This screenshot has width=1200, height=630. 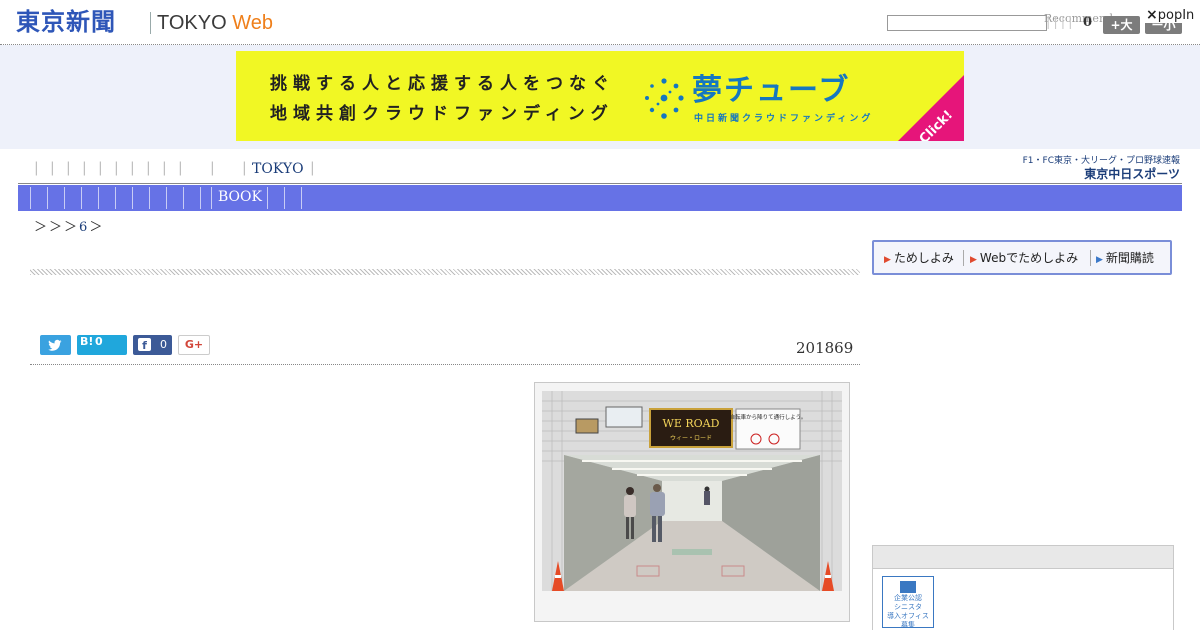 I want to click on photo-sign-text: WE ROAD, so click(x=691, y=423).